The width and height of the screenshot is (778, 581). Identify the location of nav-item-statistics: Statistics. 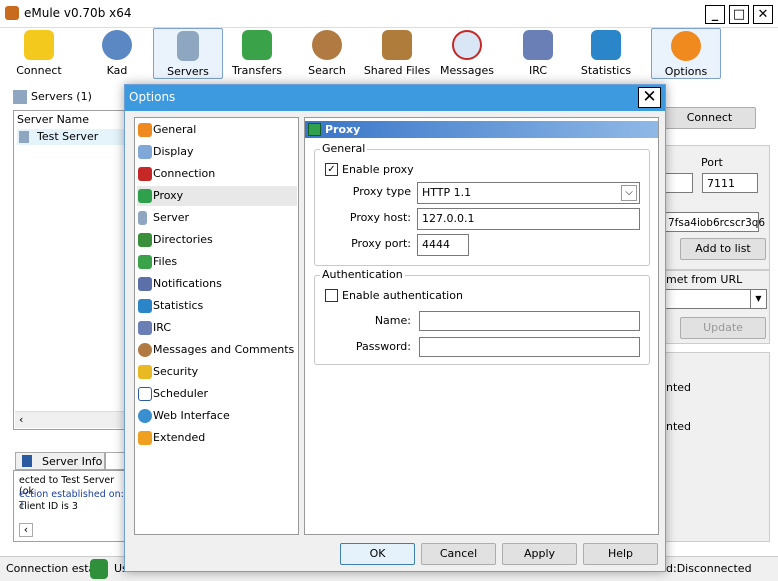
(217, 306).